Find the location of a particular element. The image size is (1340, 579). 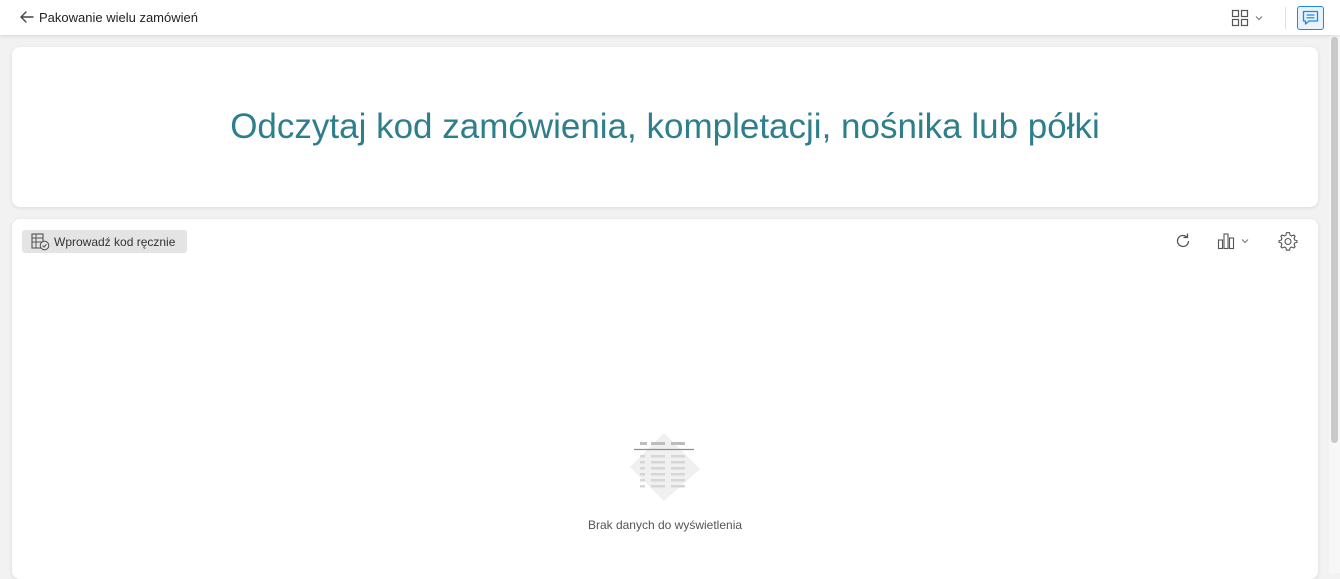

enter-code-manually-label: Wprowadź kod ręcznie is located at coordinates (115, 242).